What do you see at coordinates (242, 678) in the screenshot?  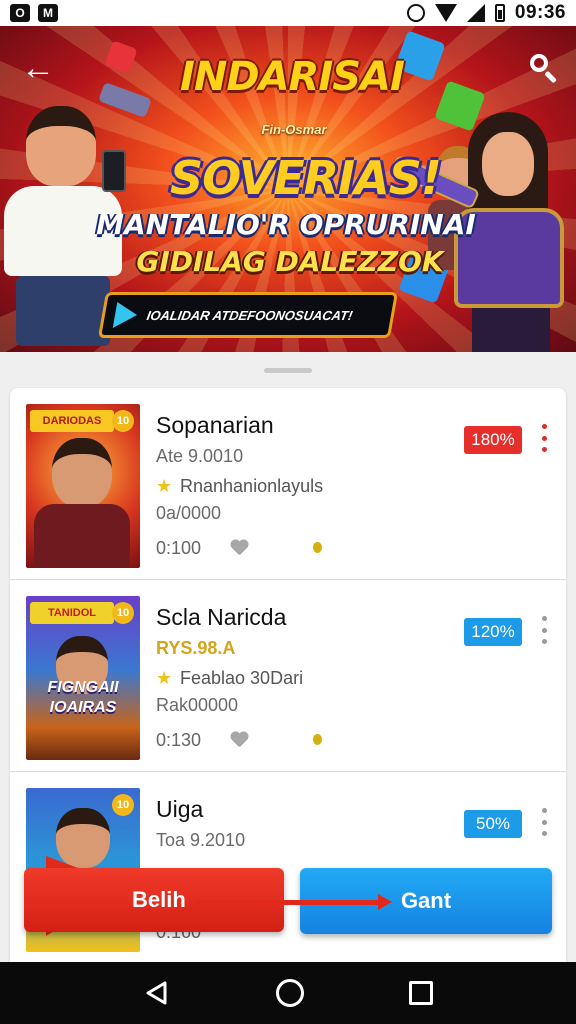 I see `item-rating-text: Feablao 30Dari` at bounding box center [242, 678].